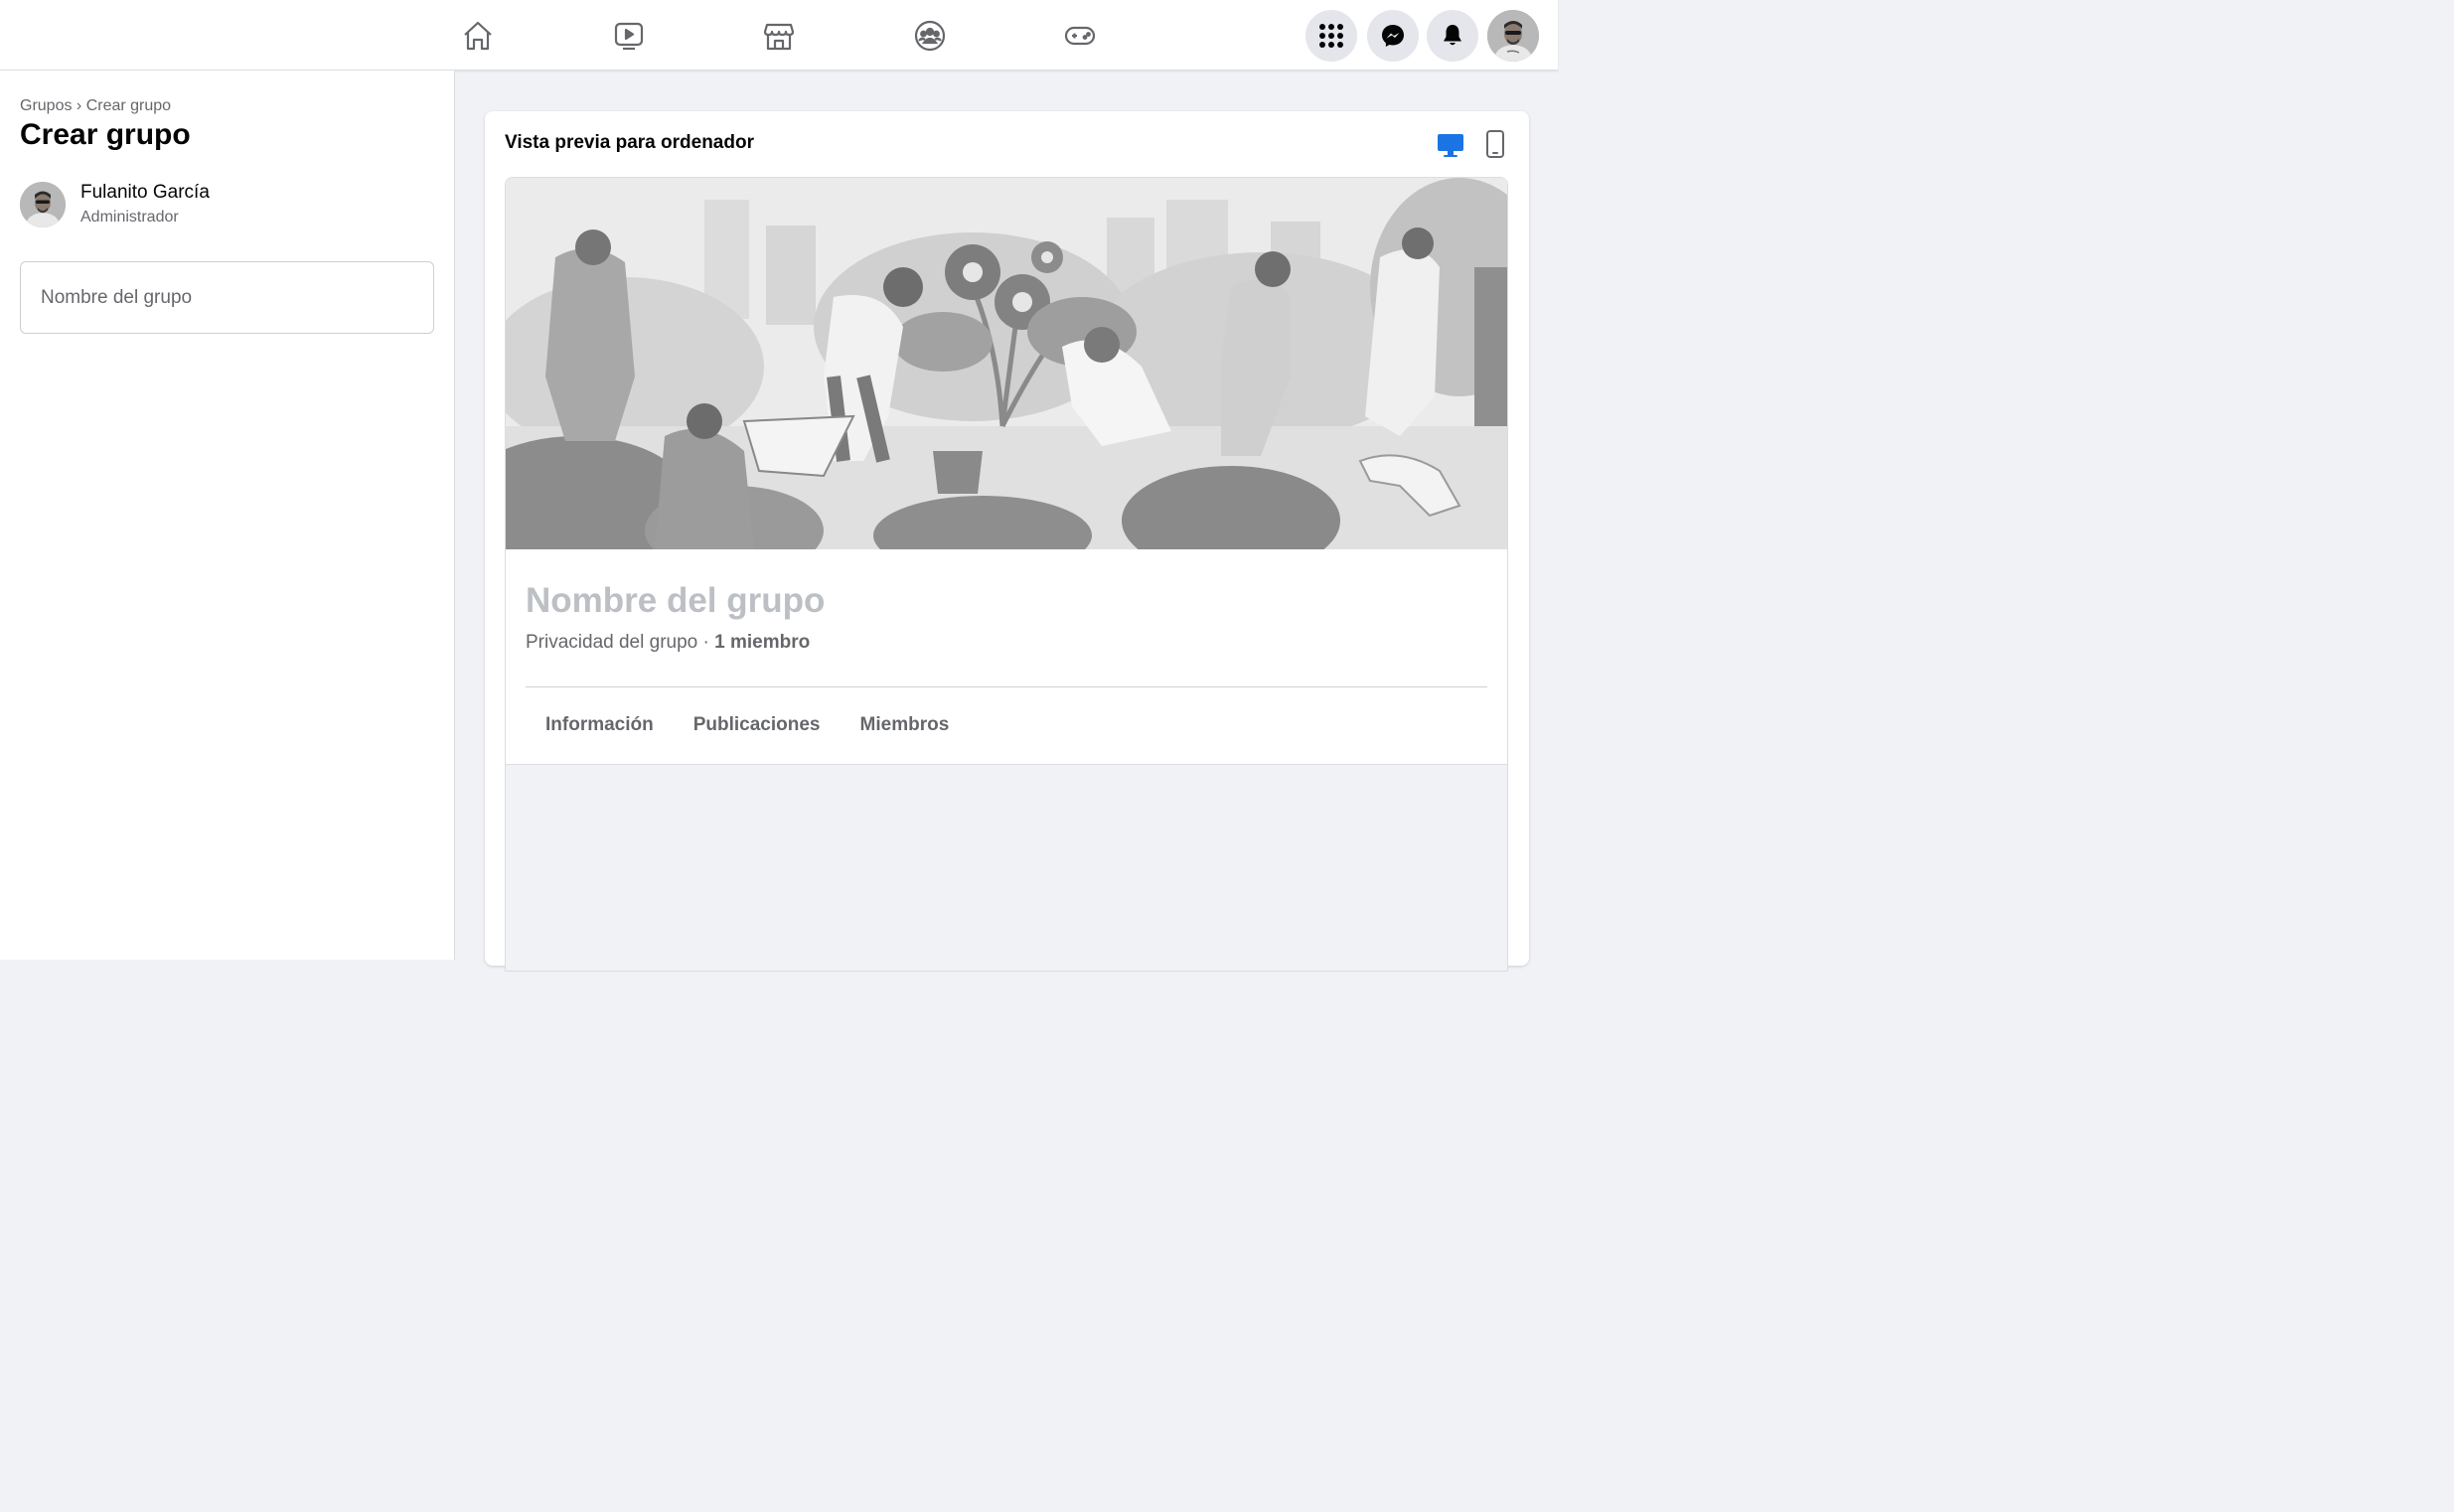  Describe the element at coordinates (629, 36) in the screenshot. I see `watch-icon` at that location.